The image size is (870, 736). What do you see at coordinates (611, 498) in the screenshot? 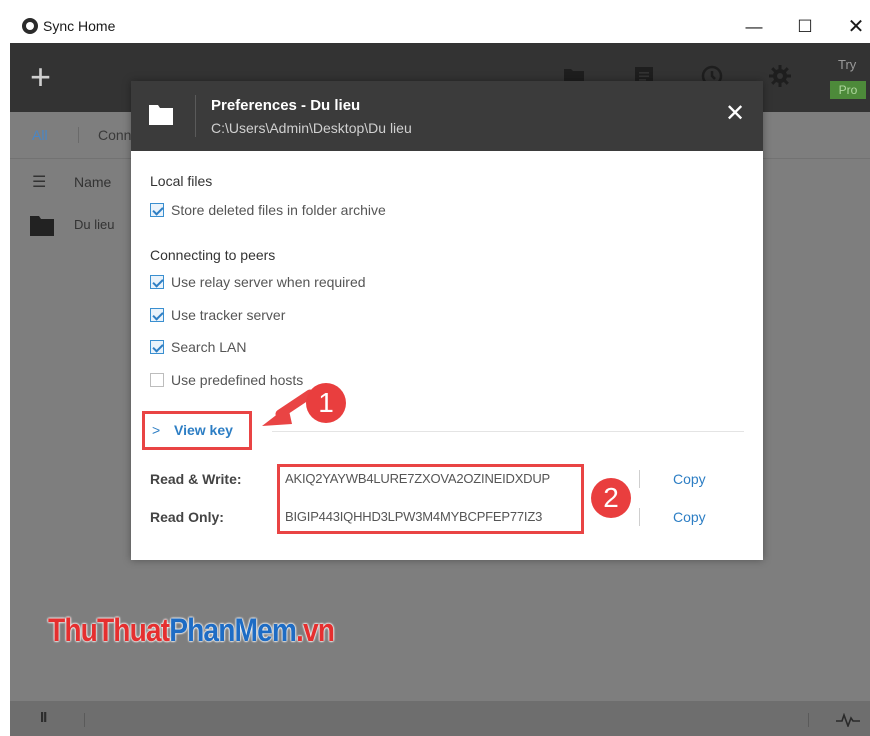
I see `annotation-marker-2: 2` at bounding box center [611, 498].